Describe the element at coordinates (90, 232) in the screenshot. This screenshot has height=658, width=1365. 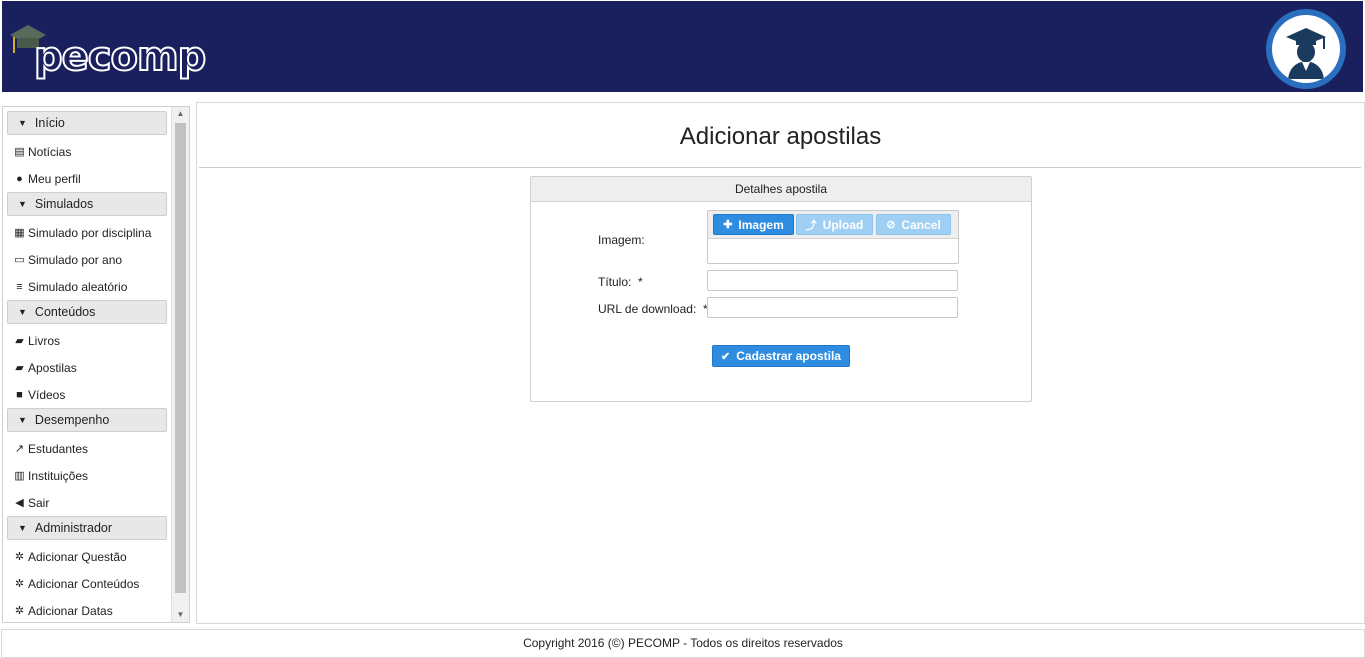
I see `sidebar-item-label: Simulado por disciplina` at that location.